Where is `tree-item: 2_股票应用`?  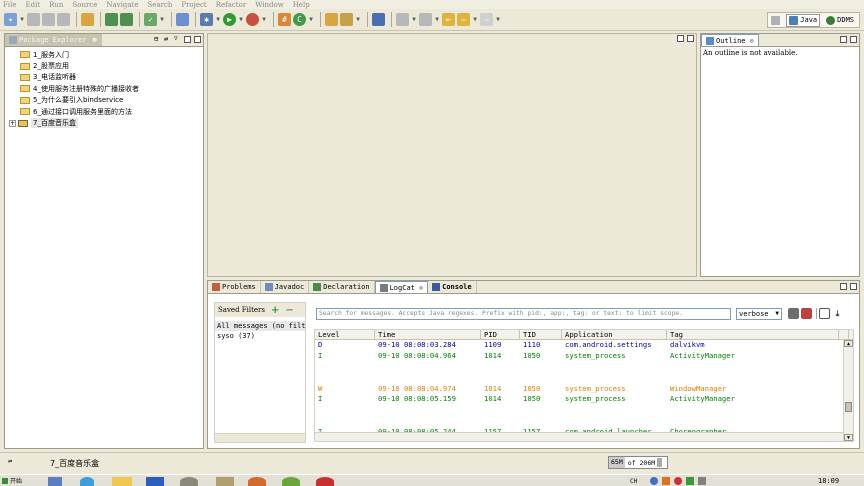 tree-item: 2_股票应用 is located at coordinates (104, 65).